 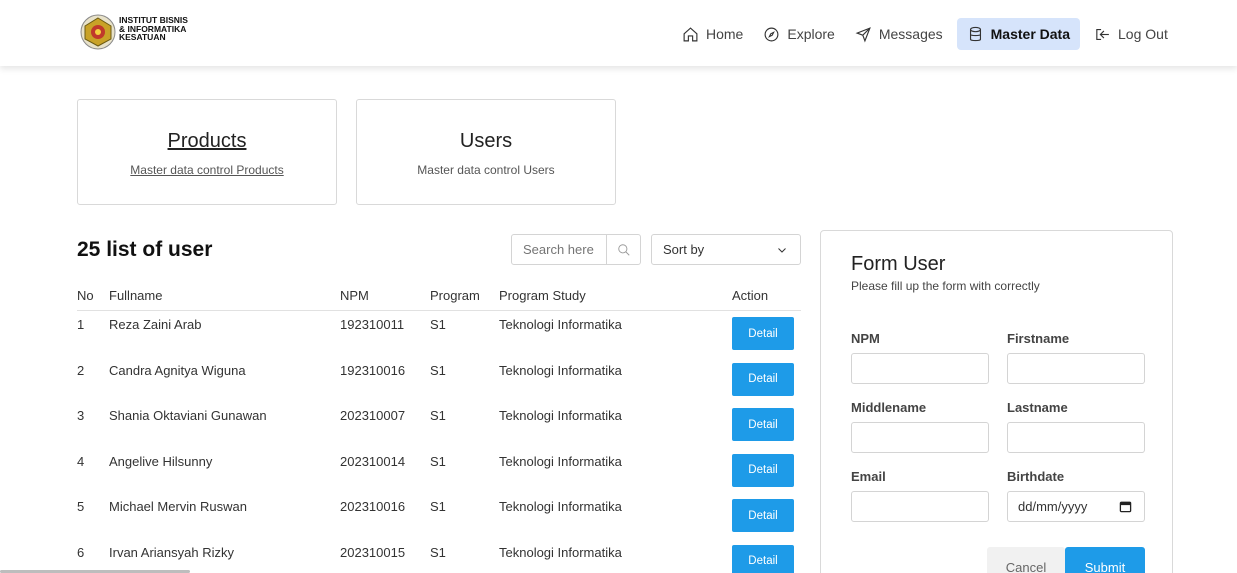 I want to click on home-icon, so click(x=690, y=33).